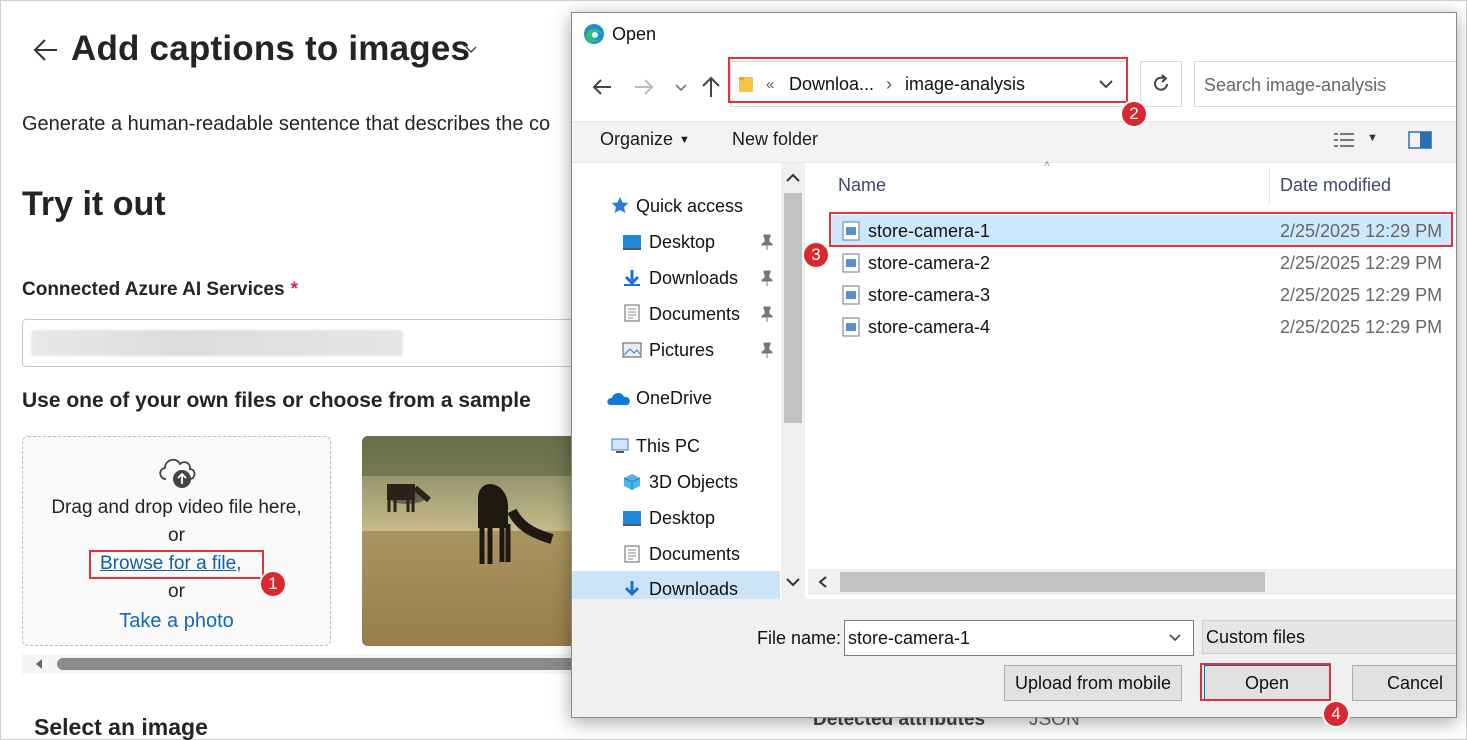 Image resolution: width=1467 pixels, height=740 pixels. I want to click on column-divider, so click(1269, 186).